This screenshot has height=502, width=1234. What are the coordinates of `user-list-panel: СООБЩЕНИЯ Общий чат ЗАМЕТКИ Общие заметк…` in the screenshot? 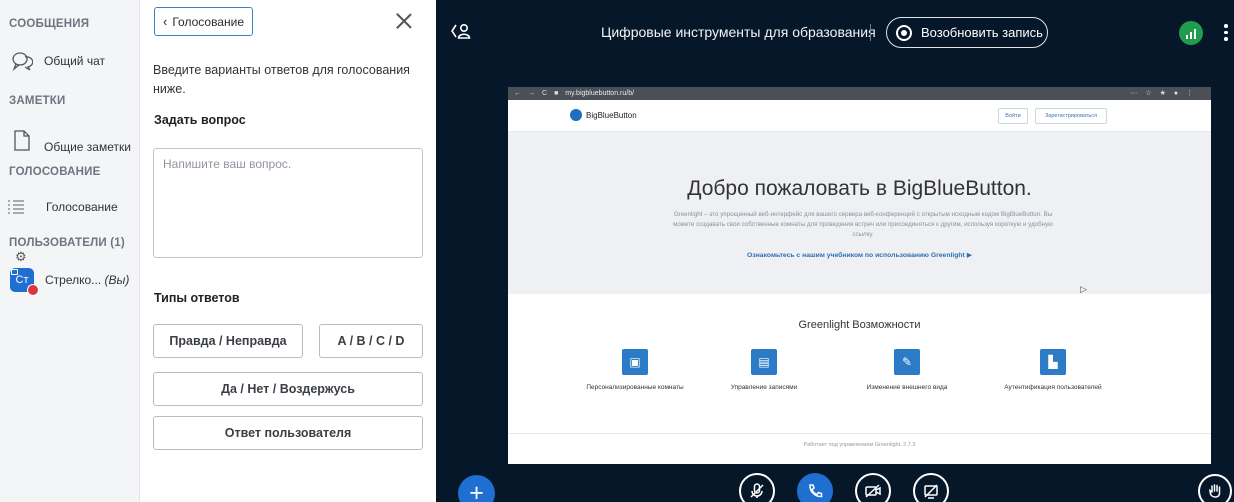 It's located at (70, 251).